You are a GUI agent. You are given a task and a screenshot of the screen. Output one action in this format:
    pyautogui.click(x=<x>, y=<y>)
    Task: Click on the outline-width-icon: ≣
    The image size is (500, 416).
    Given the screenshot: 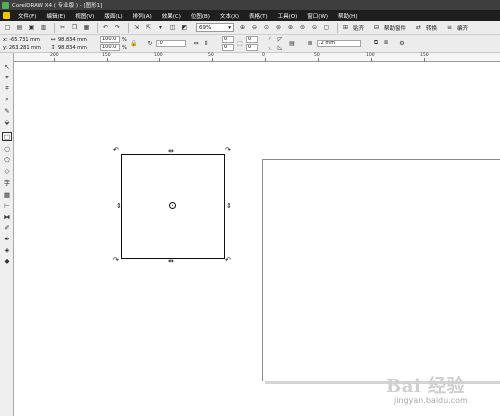 What is the action you would take?
    pyautogui.click(x=310, y=43)
    